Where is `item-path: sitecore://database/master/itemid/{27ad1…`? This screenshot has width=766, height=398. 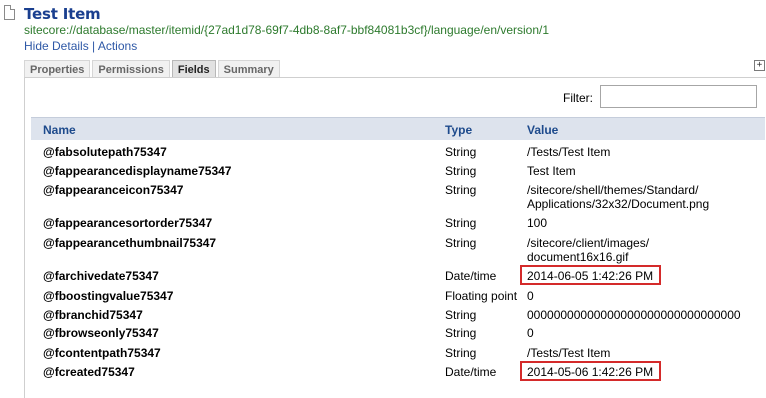
item-path: sitecore://database/master/itemid/{27ad1… is located at coordinates (287, 30).